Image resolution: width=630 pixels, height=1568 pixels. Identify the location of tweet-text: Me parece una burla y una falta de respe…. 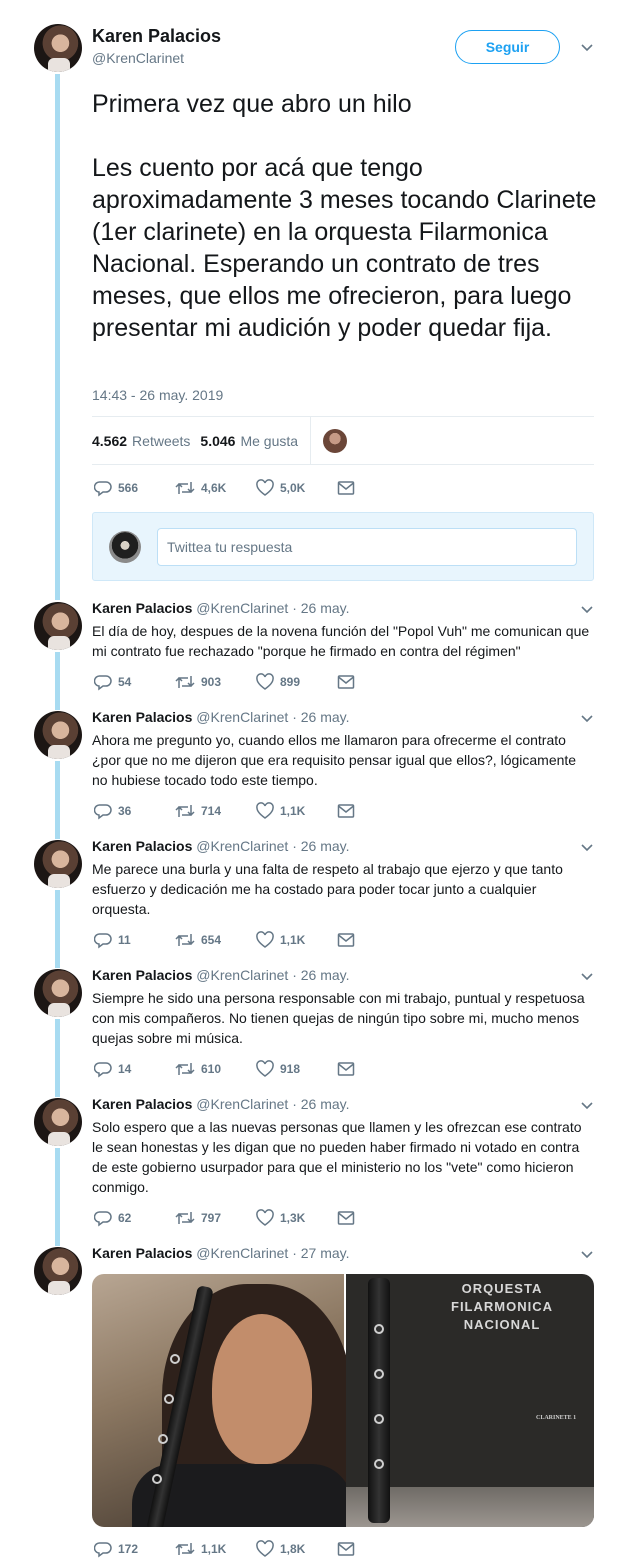
(327, 889).